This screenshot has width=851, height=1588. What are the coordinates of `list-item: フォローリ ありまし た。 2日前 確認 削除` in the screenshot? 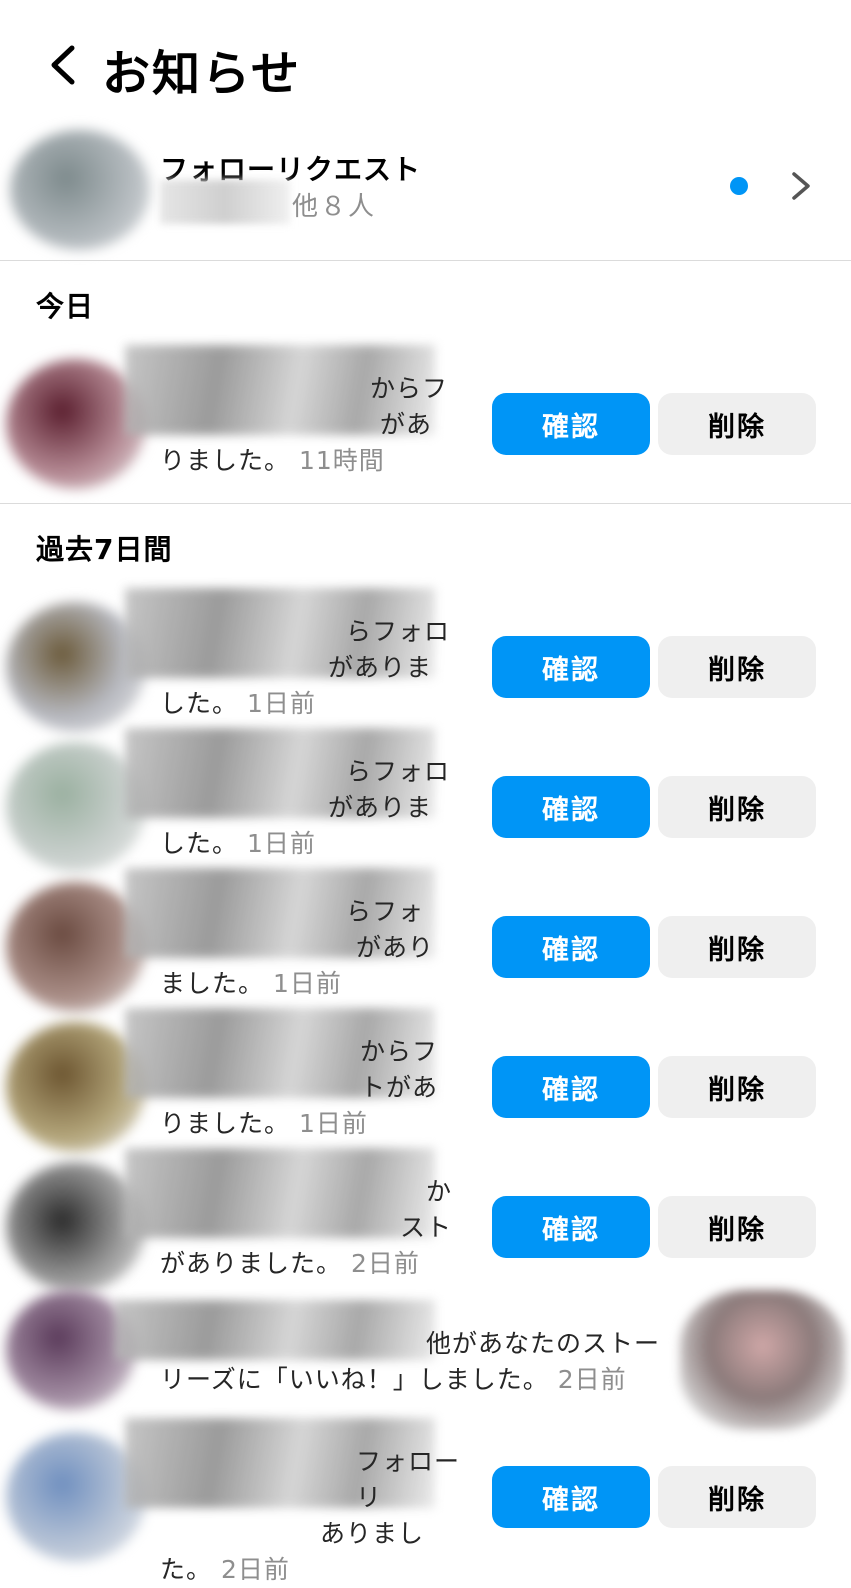 It's located at (425, 1501).